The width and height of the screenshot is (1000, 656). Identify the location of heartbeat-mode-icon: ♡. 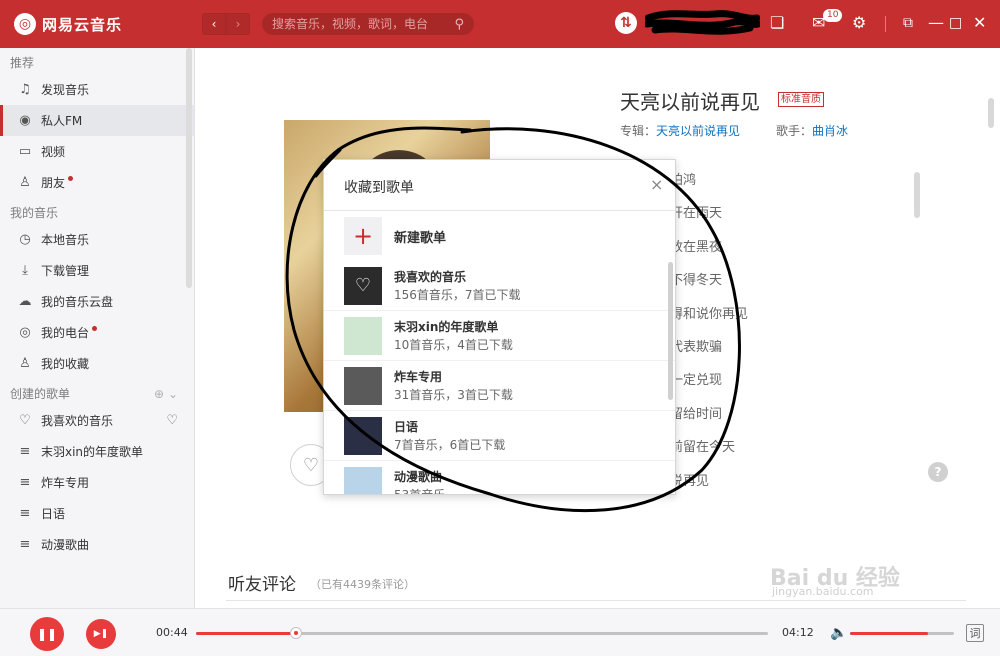
(172, 420).